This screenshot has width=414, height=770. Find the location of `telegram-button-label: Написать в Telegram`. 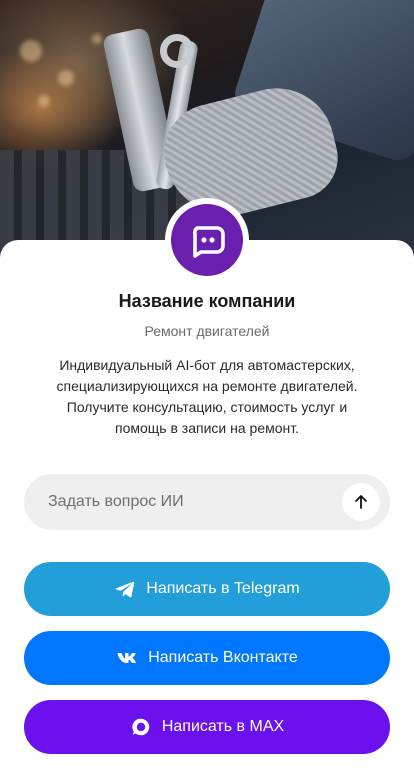

telegram-button-label: Написать в Telegram is located at coordinates (223, 588).